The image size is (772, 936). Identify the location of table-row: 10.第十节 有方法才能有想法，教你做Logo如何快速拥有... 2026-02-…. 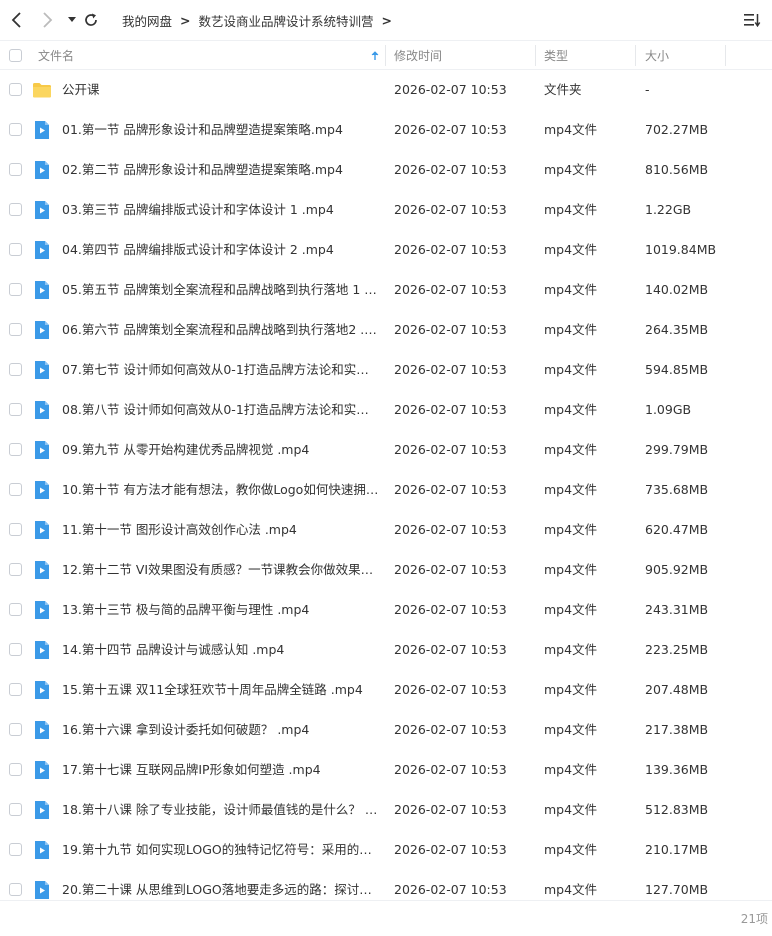
(386, 490).